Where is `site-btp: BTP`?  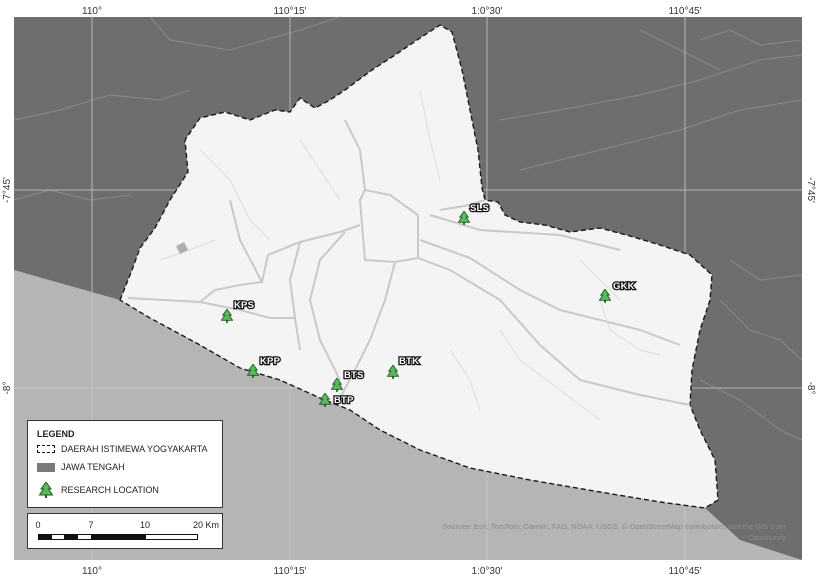
site-btp: BTP is located at coordinates (337, 400).